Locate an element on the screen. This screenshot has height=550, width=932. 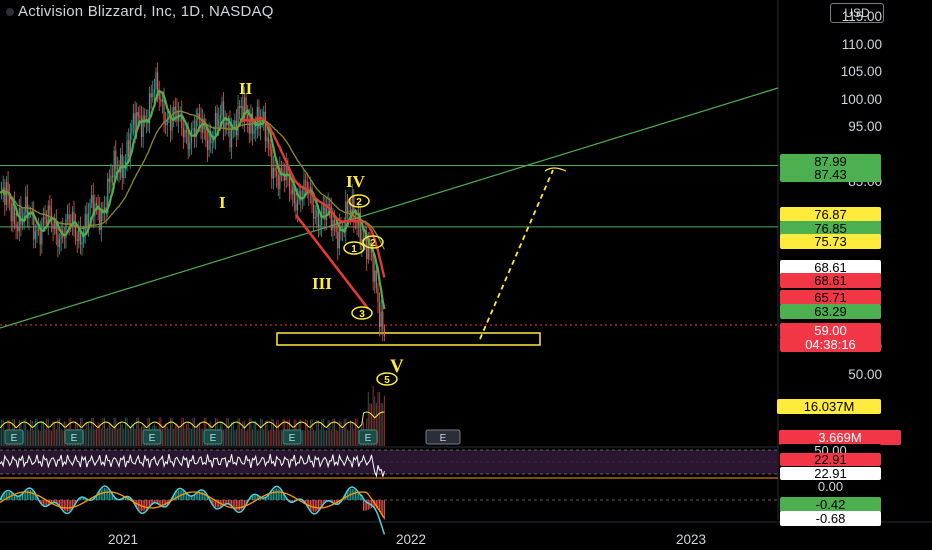
price-axis-label: 115.00 is located at coordinates (861, 16).